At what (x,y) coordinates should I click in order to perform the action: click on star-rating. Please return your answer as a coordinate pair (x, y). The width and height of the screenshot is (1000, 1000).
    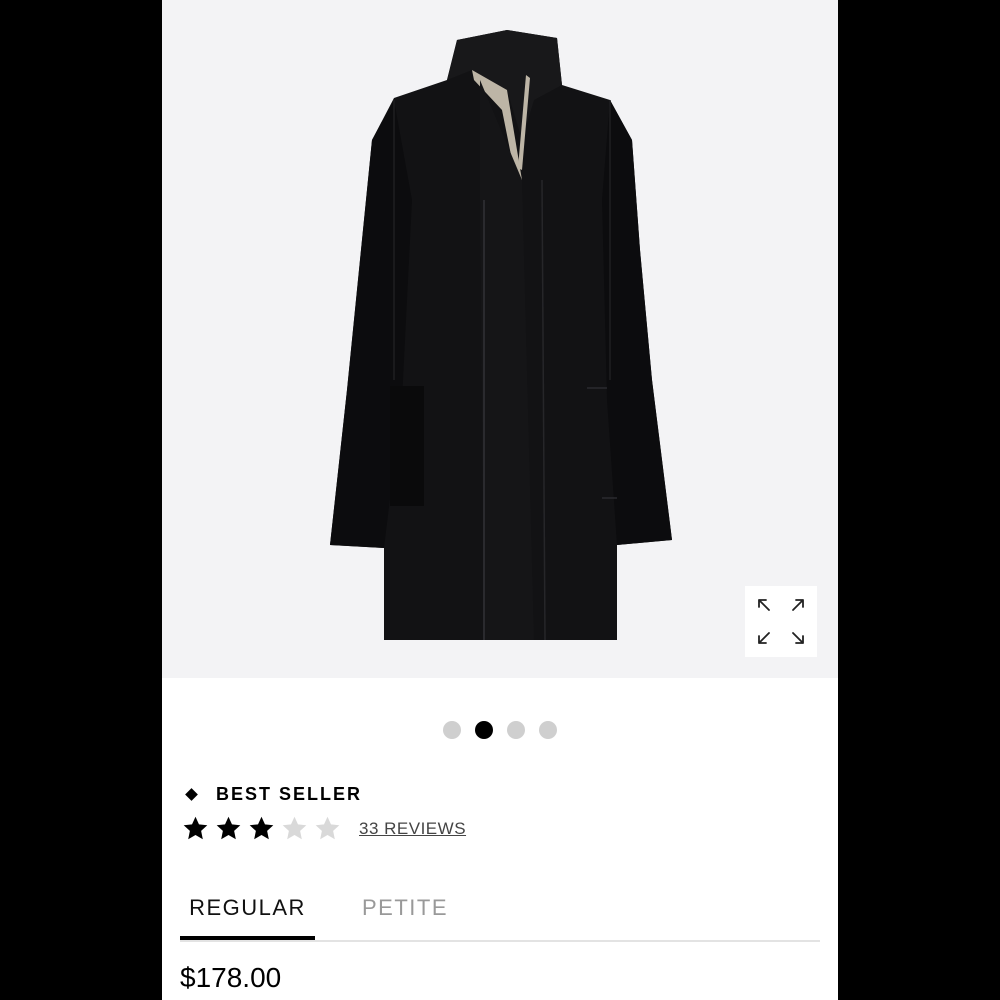
    Looking at the image, I should click on (261, 828).